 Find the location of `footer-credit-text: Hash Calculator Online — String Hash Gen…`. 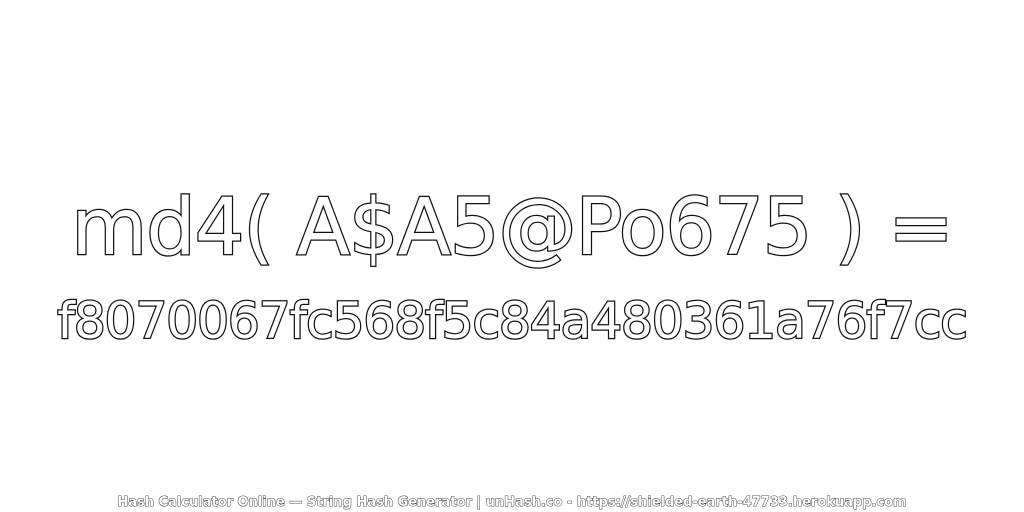

footer-credit-text: Hash Calculator Online — String Hash Gen… is located at coordinates (512, 503).